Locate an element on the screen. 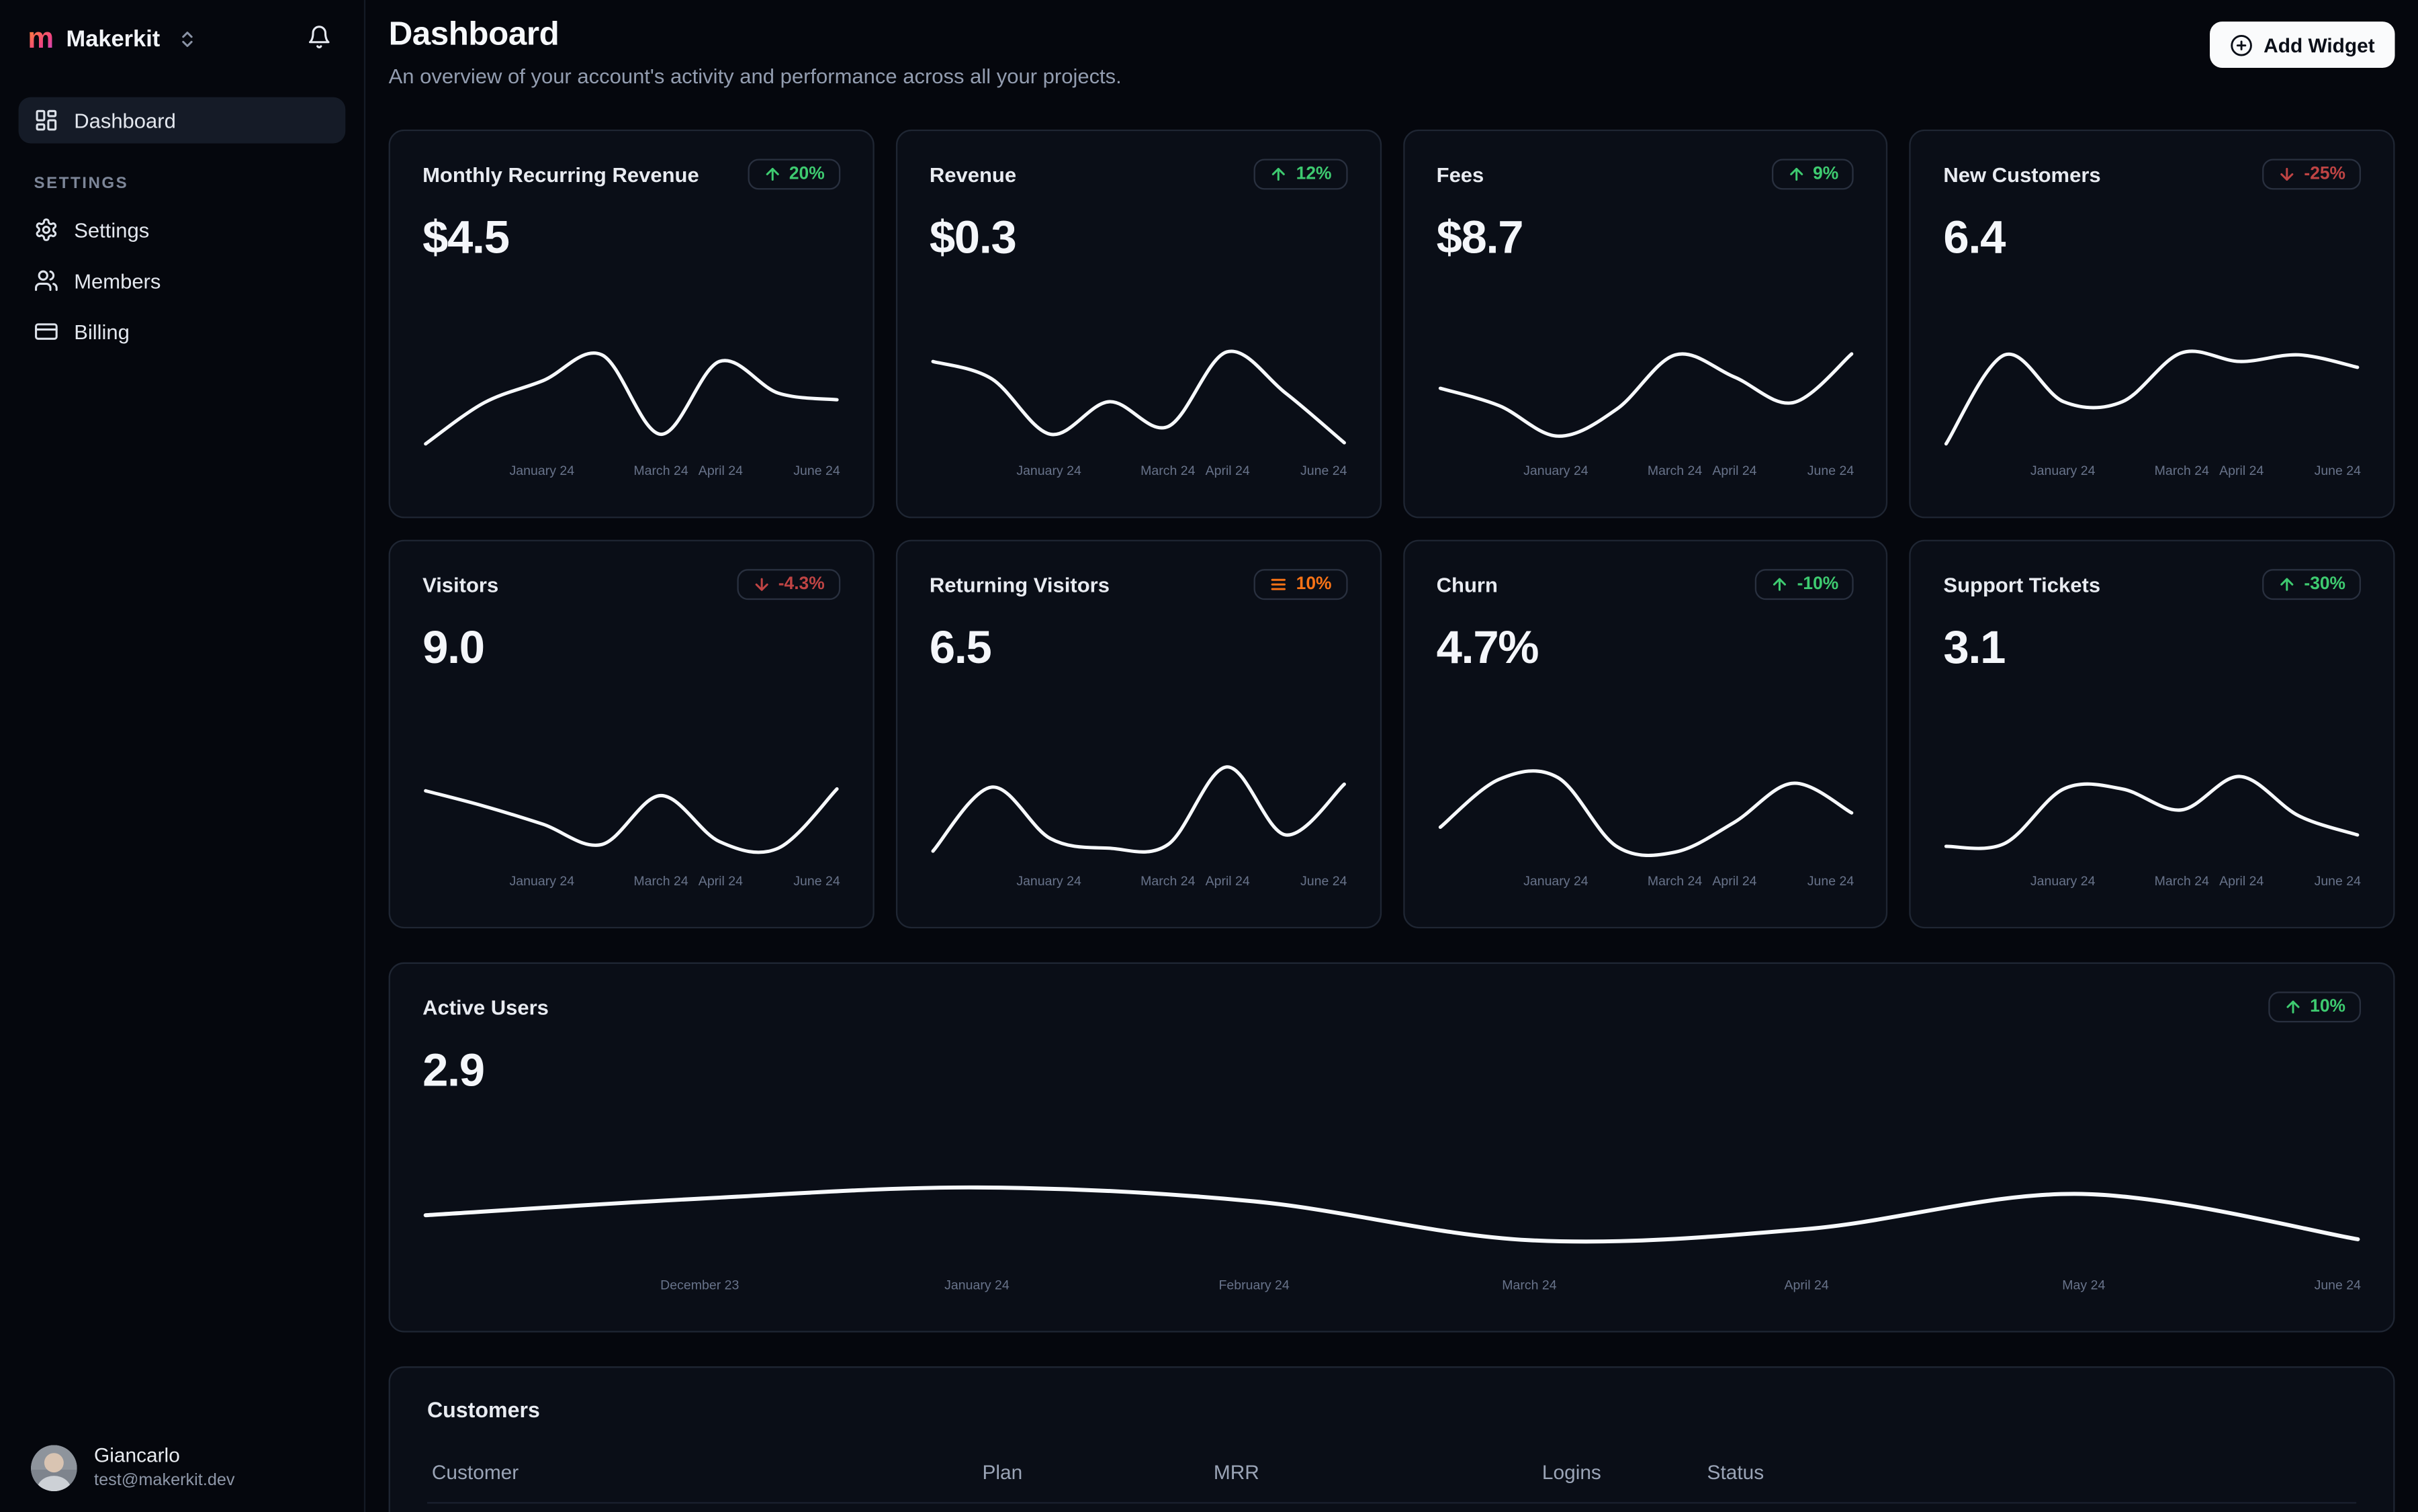 Image resolution: width=2418 pixels, height=1512 pixels. card-title: Returning Visitors is located at coordinates (1019, 584).